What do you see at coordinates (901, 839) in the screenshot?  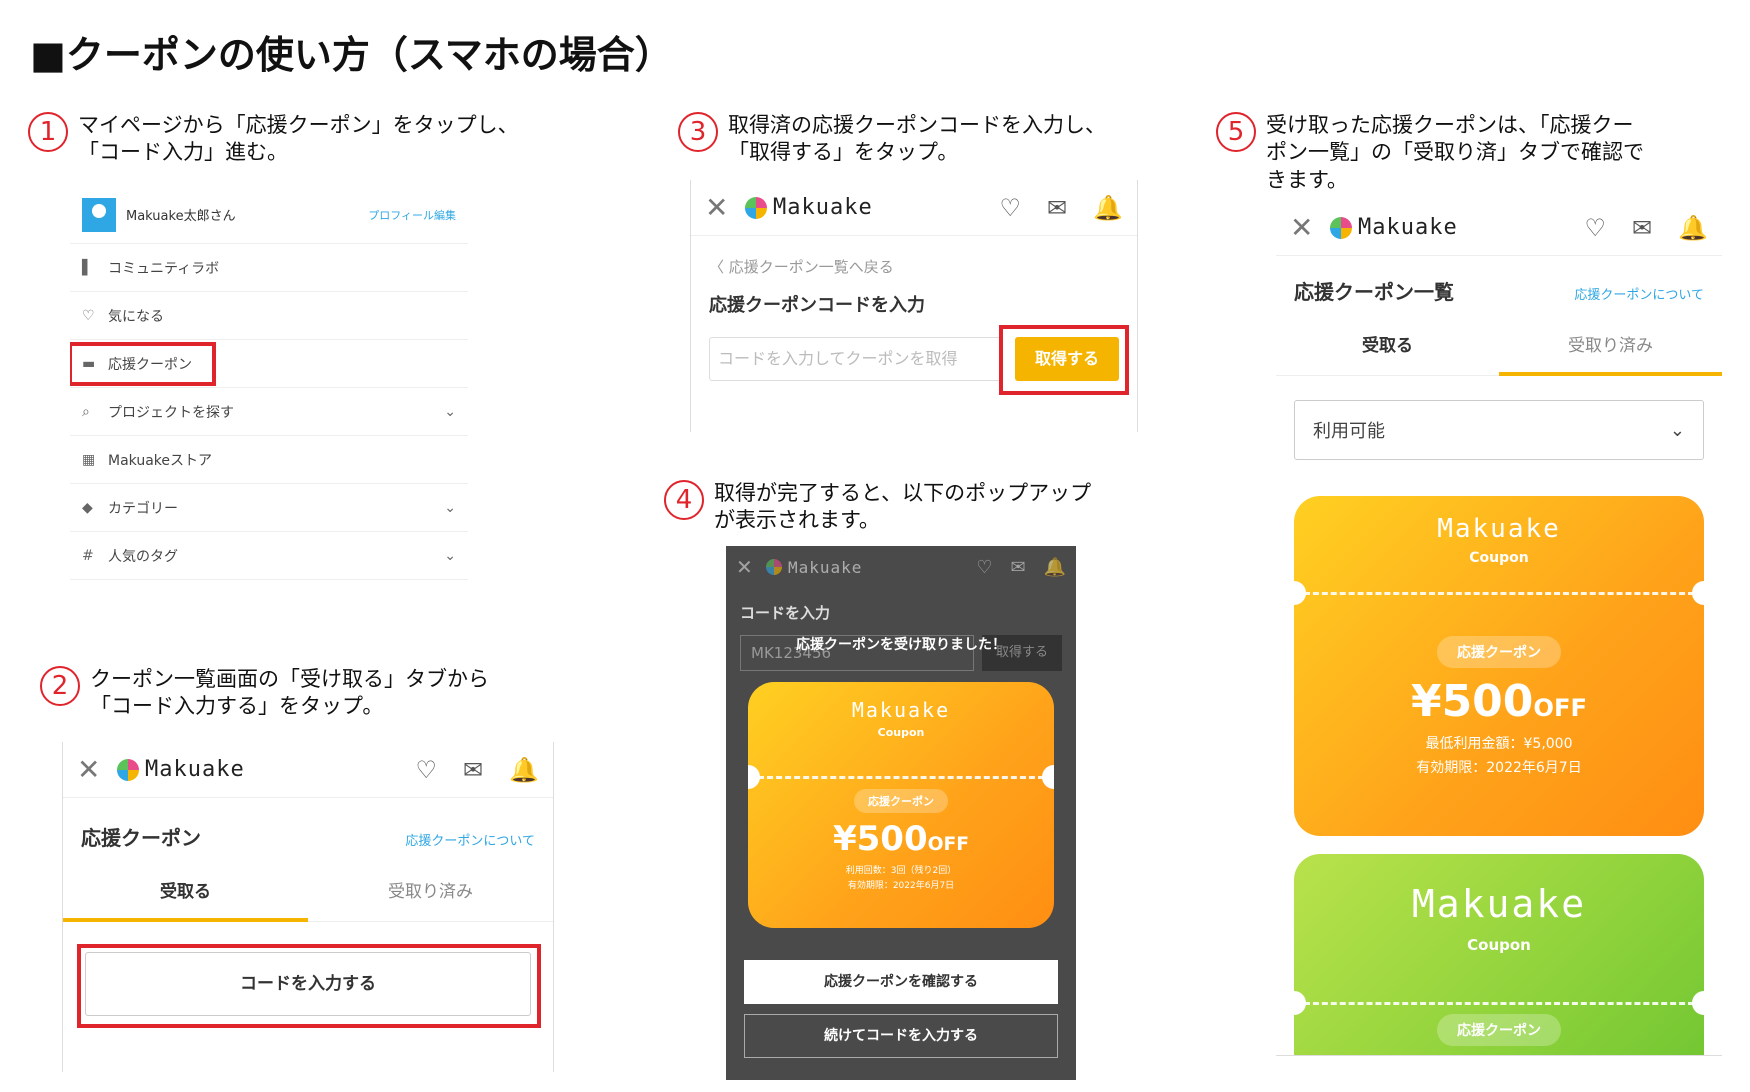 I see `coupon-amount: ¥500OFF` at bounding box center [901, 839].